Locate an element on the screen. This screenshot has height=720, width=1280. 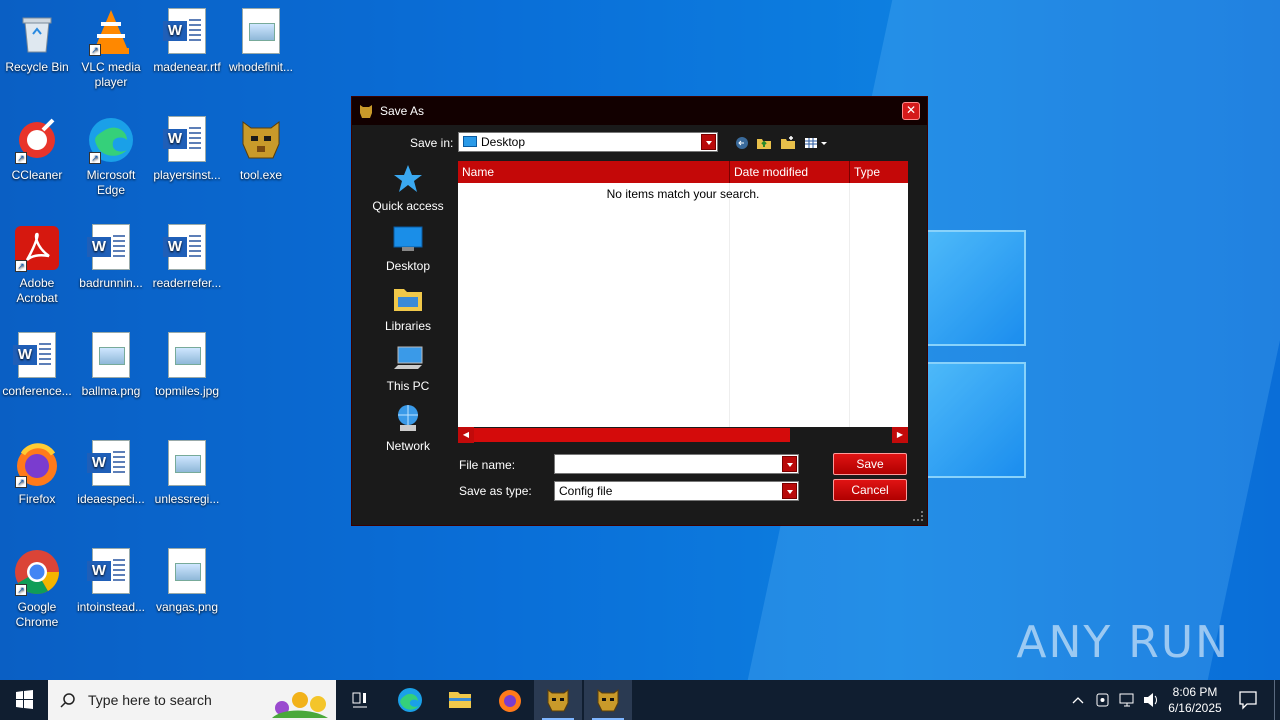
desktop-icon-label: Firefox is located at coordinates (37, 499).